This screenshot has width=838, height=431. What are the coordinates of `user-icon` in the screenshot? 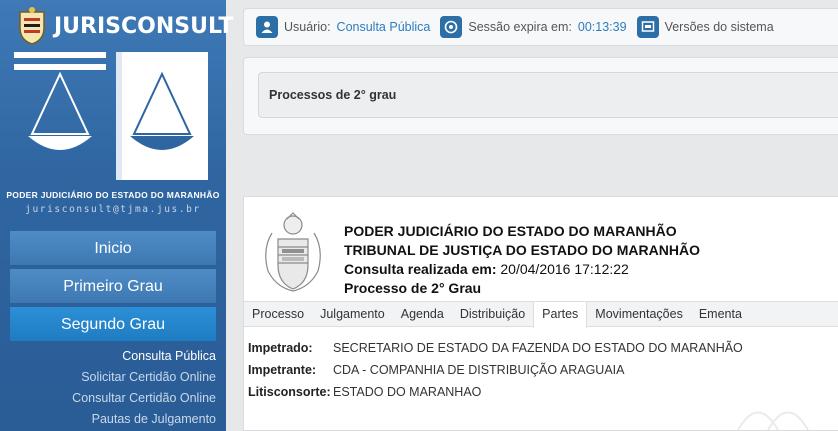 It's located at (267, 27).